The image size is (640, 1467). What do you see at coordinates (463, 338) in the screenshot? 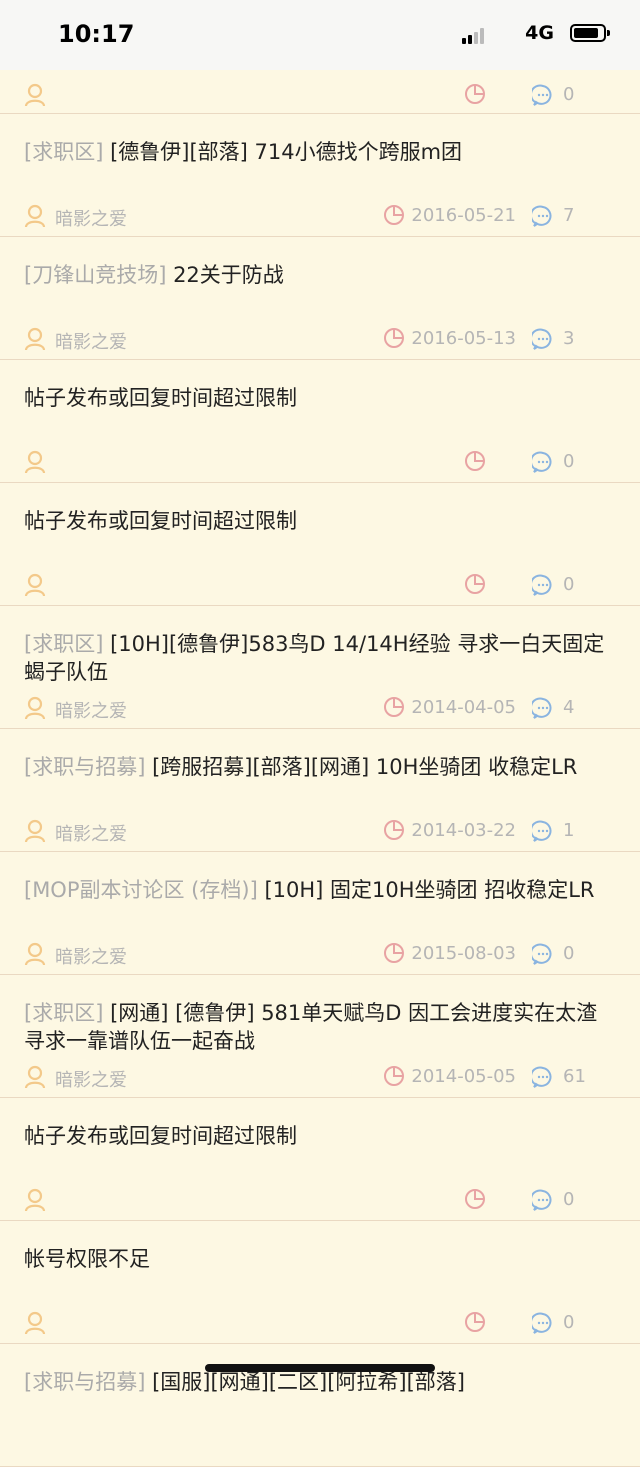
I see `post-date: 2016-05-13` at bounding box center [463, 338].